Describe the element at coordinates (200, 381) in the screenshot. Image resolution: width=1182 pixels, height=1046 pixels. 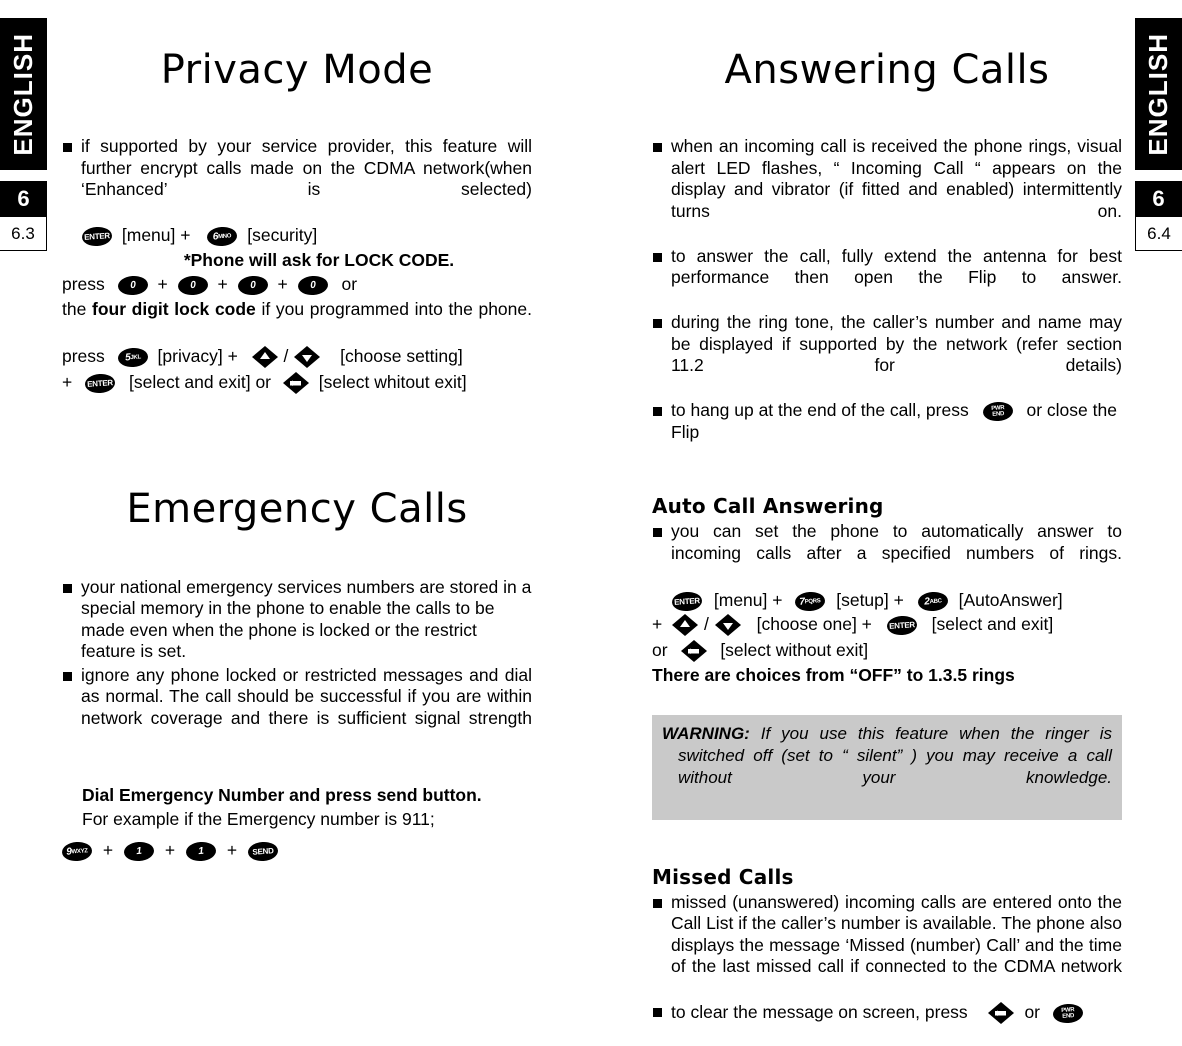
I see `privacy-select-and-exit-label: [select and exit] or` at that location.